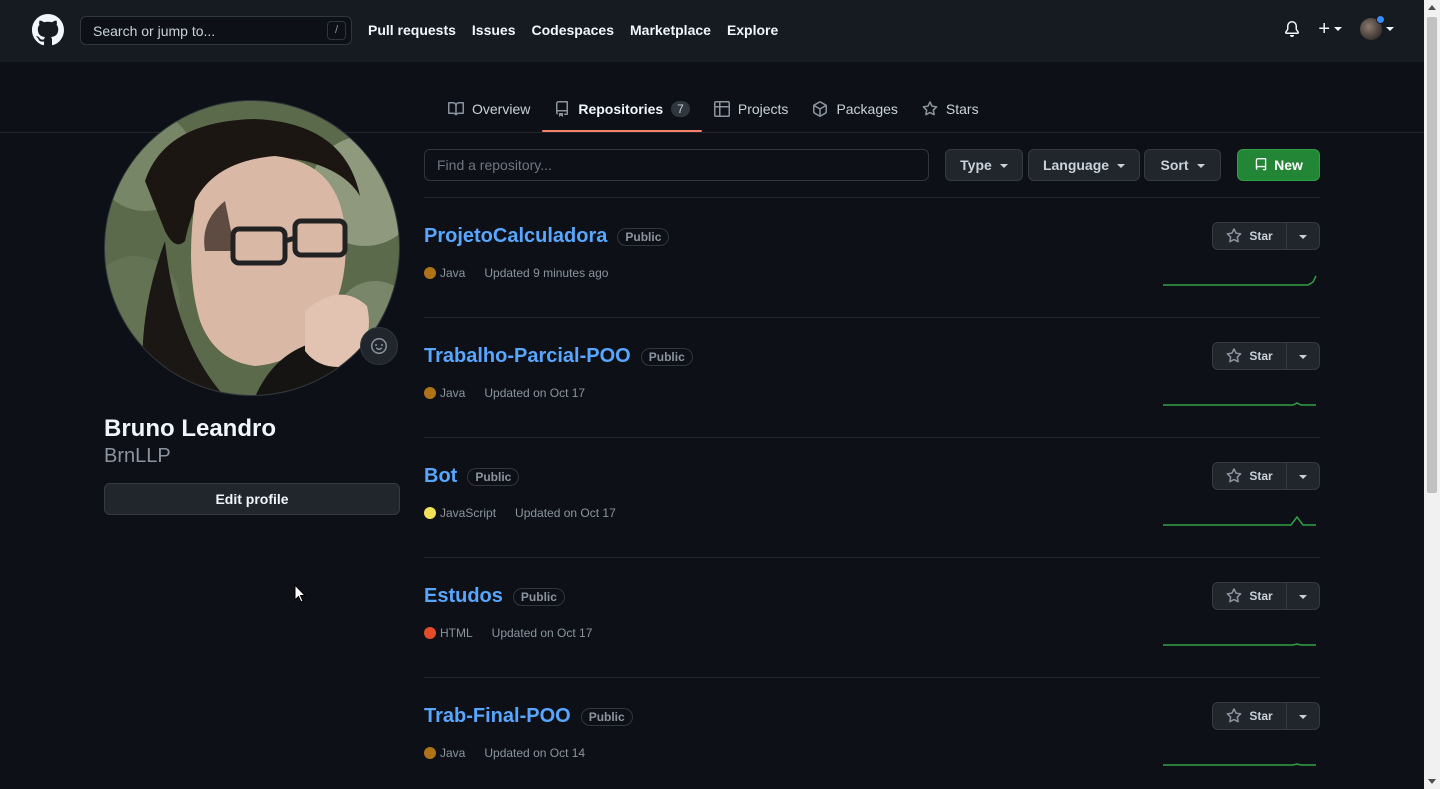 This screenshot has height=789, width=1440. I want to click on repository-name-link: Estudos, so click(463, 596).